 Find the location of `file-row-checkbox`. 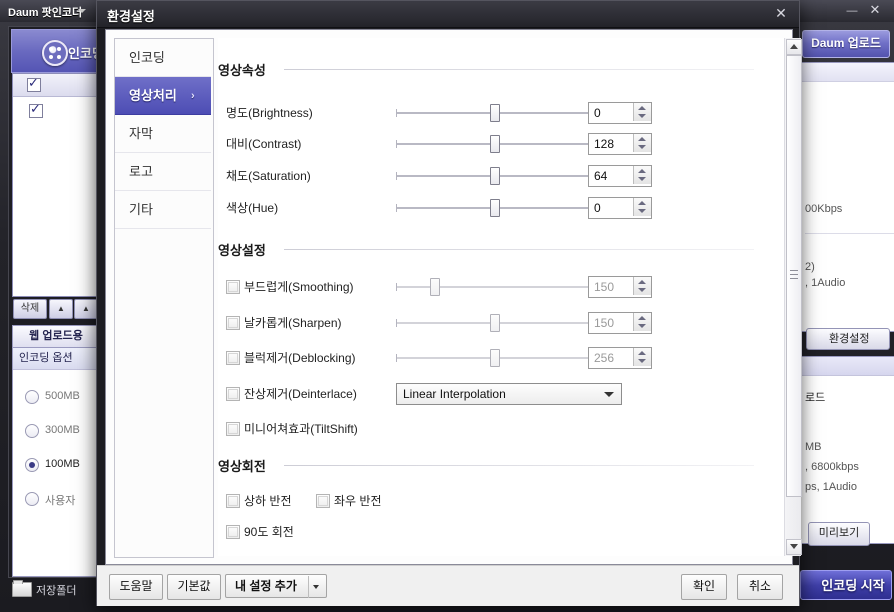

file-row-checkbox is located at coordinates (36, 109).